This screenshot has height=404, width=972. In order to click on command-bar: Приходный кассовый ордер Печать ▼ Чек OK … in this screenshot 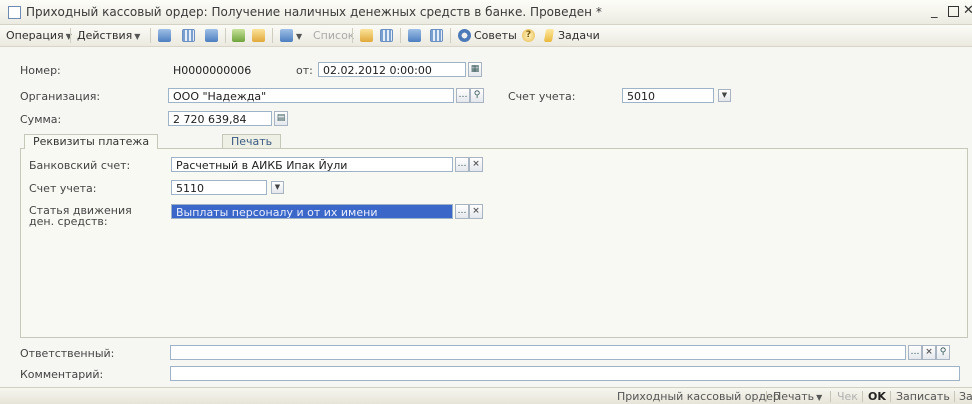, I will do `click(486, 395)`.